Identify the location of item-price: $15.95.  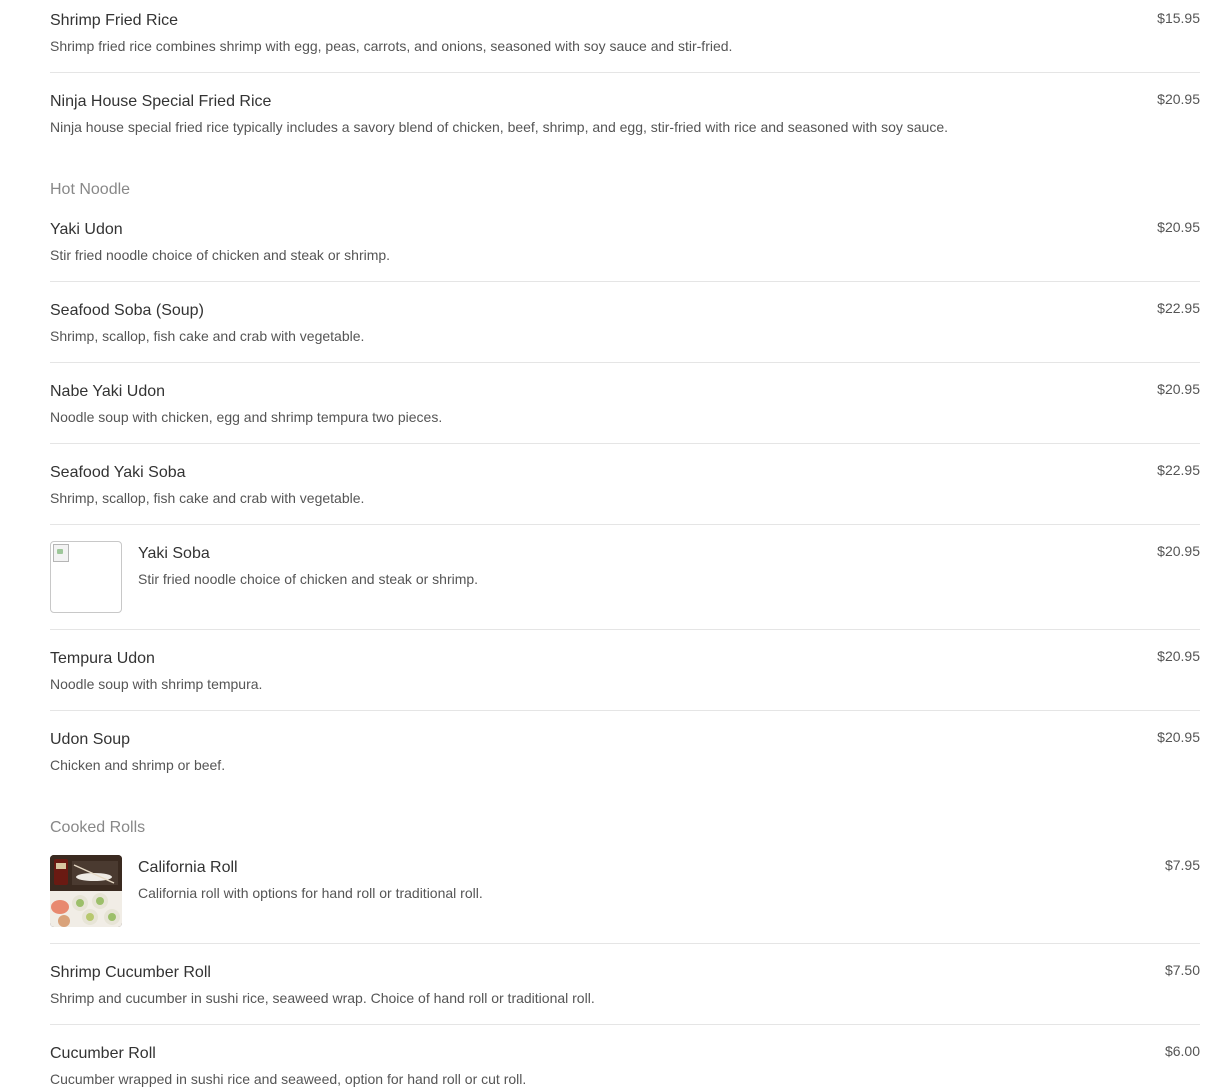
(1178, 18).